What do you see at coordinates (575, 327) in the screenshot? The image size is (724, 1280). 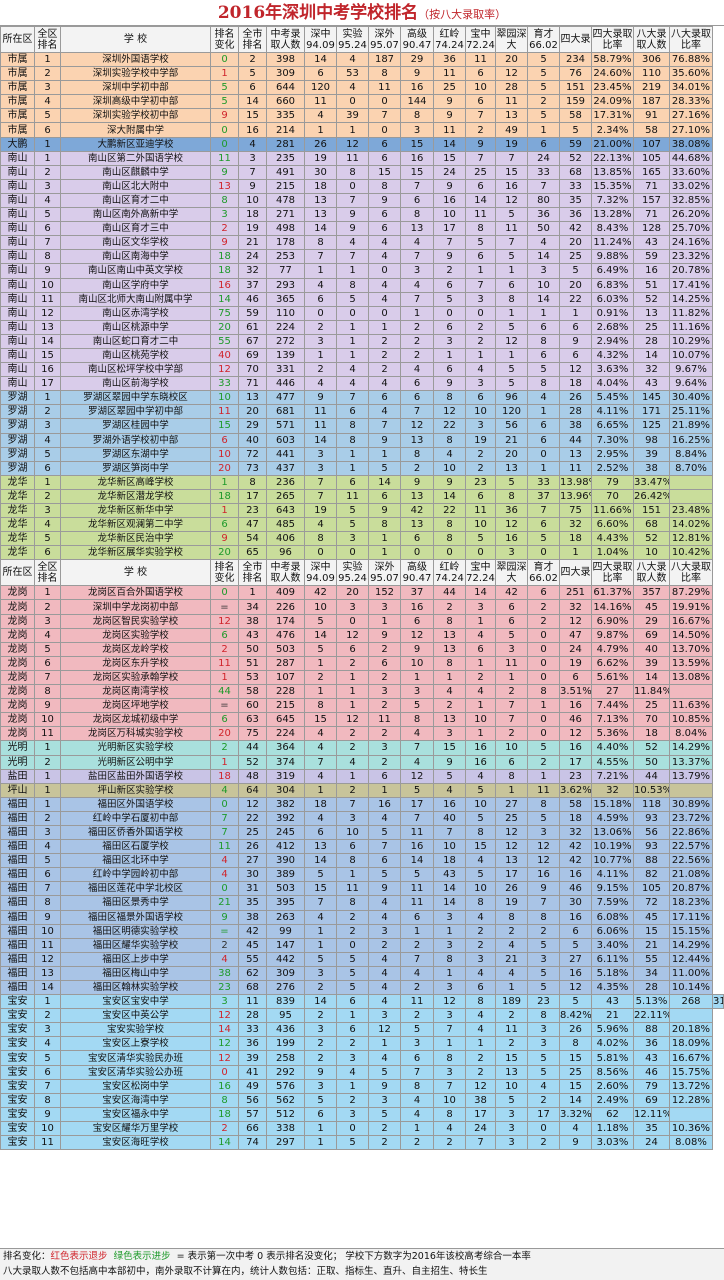 I see `cell-top4: 6` at bounding box center [575, 327].